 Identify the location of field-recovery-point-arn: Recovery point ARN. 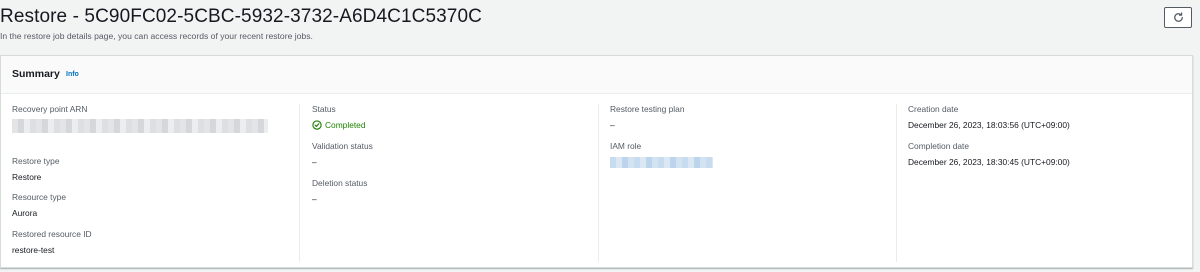
(140, 118).